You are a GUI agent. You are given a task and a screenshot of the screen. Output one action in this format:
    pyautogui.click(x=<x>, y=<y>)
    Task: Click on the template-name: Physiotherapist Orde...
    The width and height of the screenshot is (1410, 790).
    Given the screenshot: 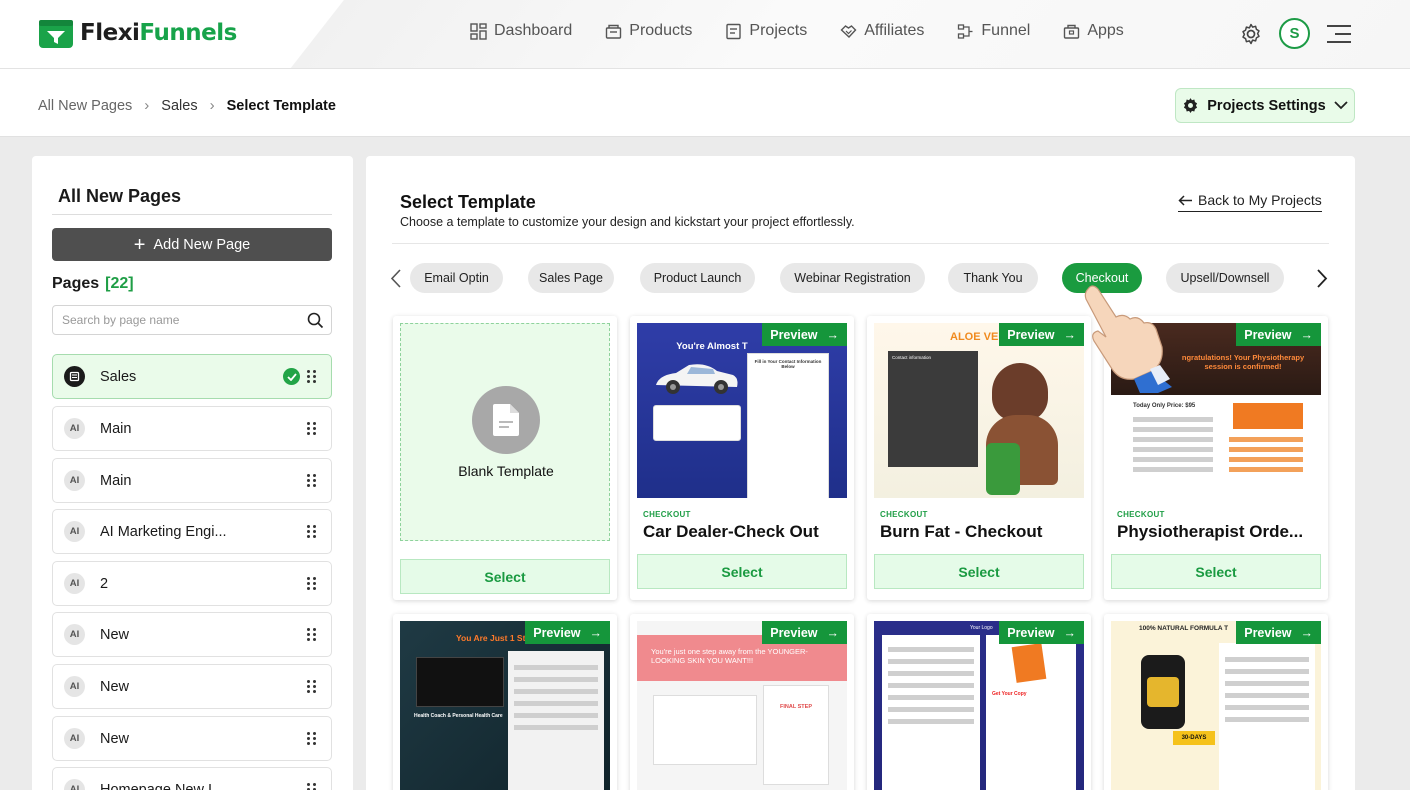 What is the action you would take?
    pyautogui.click(x=1210, y=531)
    